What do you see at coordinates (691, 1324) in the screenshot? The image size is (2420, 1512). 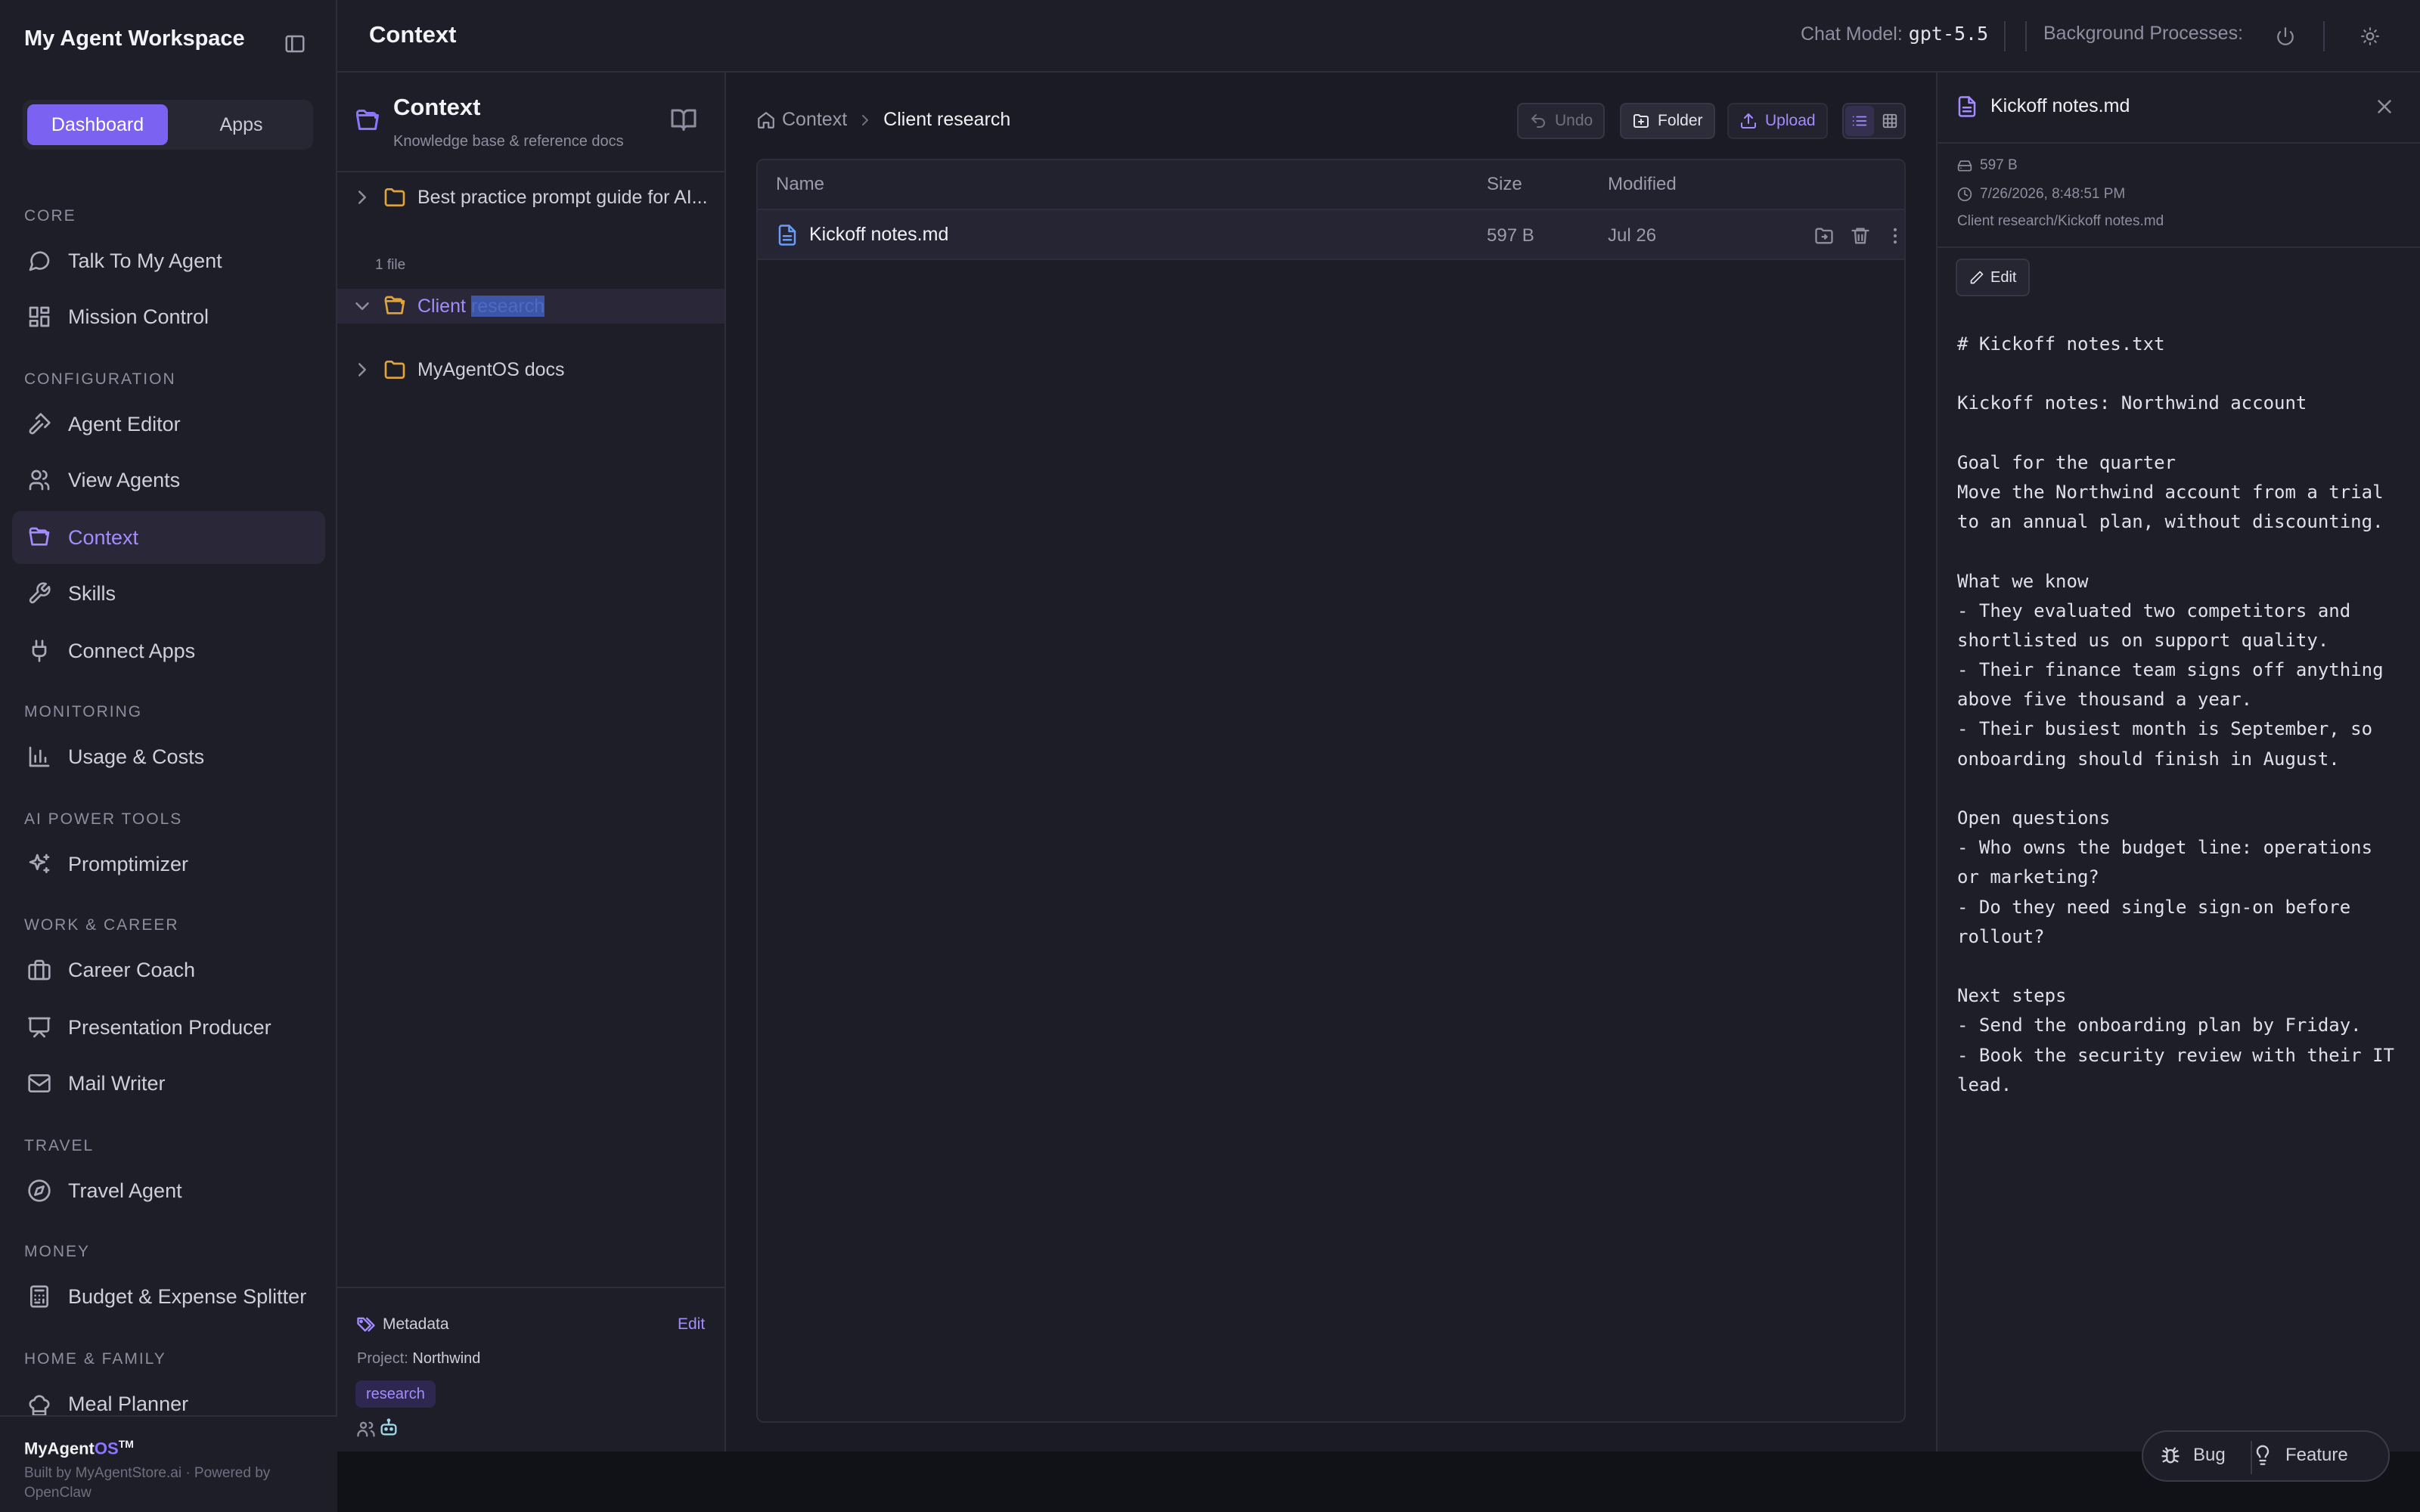 I see `metadata-edit-link: Edit` at bounding box center [691, 1324].